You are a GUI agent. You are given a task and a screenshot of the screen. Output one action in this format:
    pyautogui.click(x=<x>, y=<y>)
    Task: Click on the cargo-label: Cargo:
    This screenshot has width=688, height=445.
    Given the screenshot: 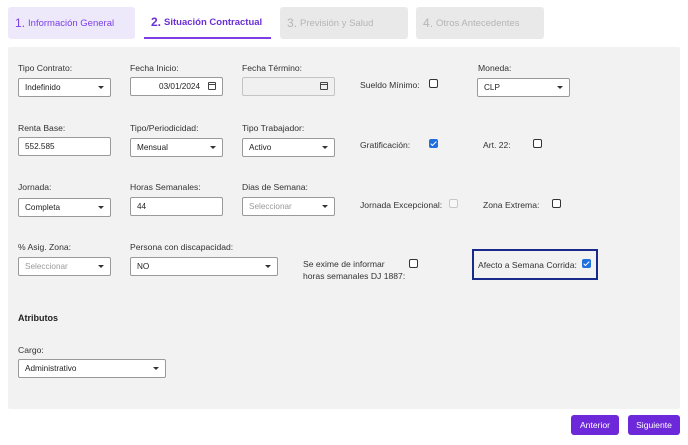 What is the action you would take?
    pyautogui.click(x=31, y=350)
    